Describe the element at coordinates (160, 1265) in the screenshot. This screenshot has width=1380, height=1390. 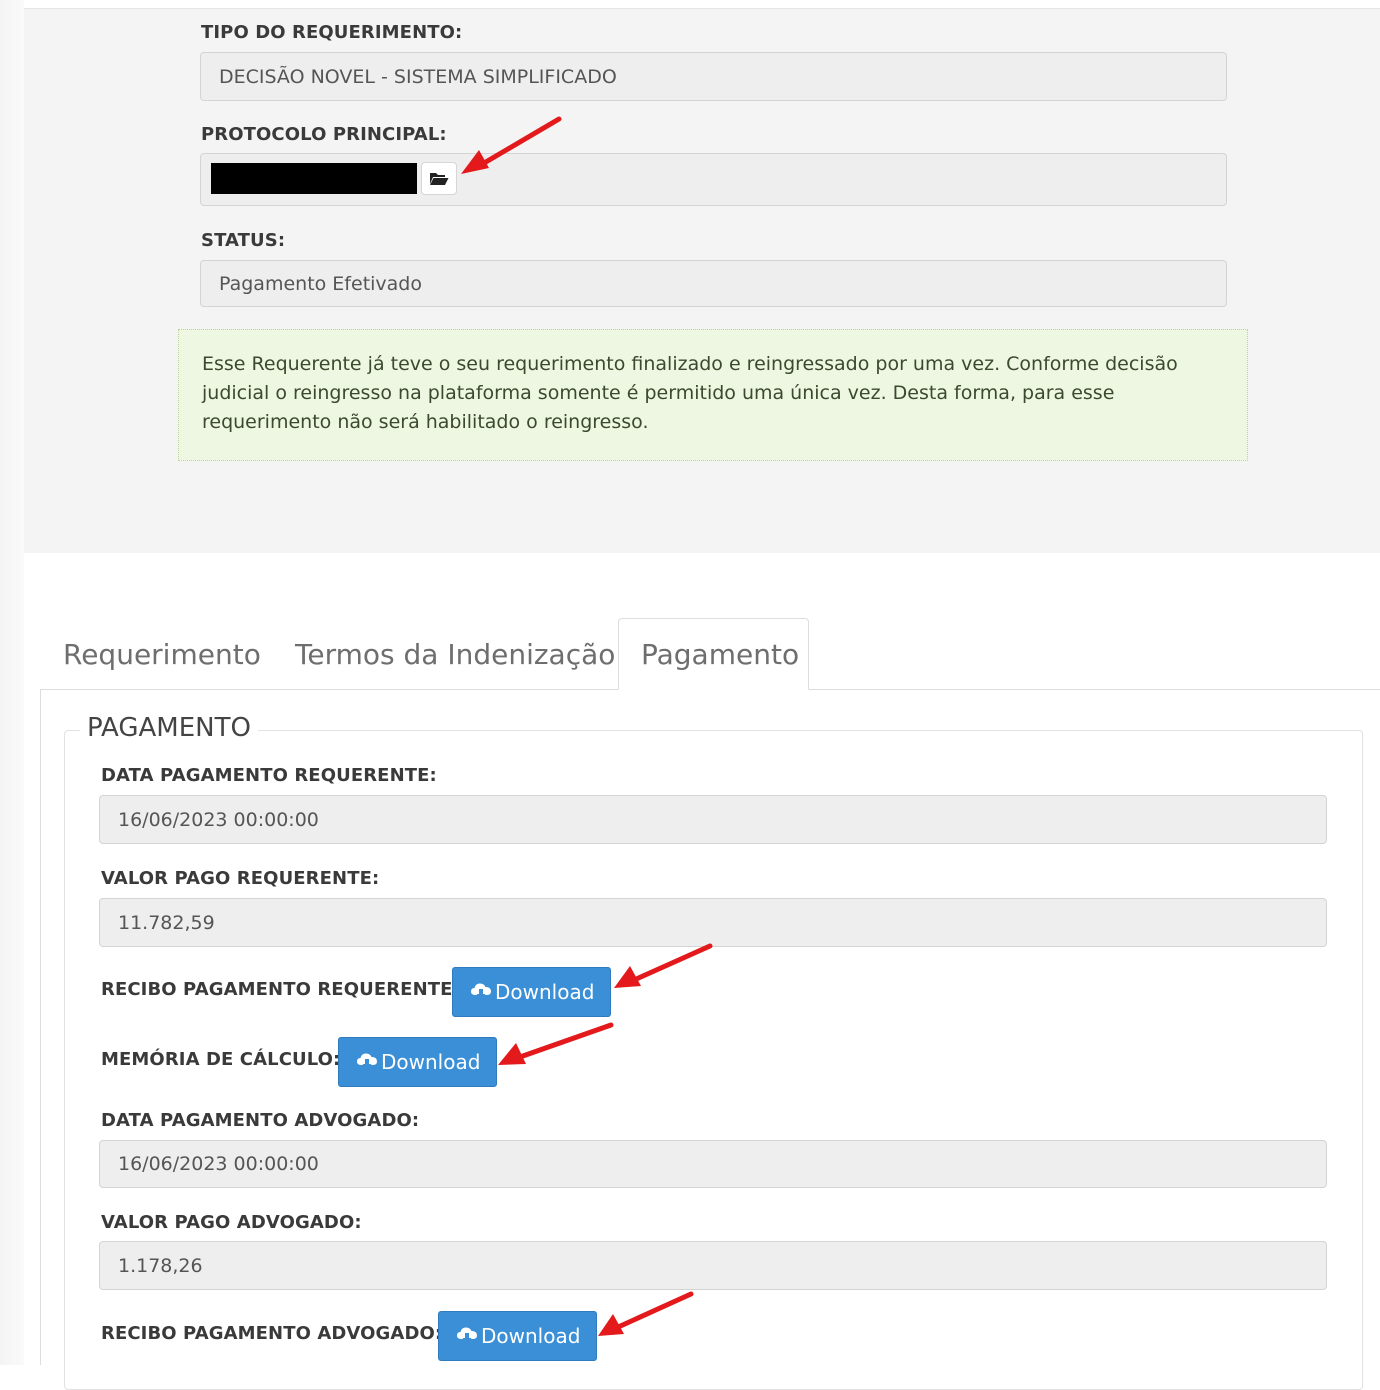
I see `valor-pago-advogado-value: 1.178,26` at that location.